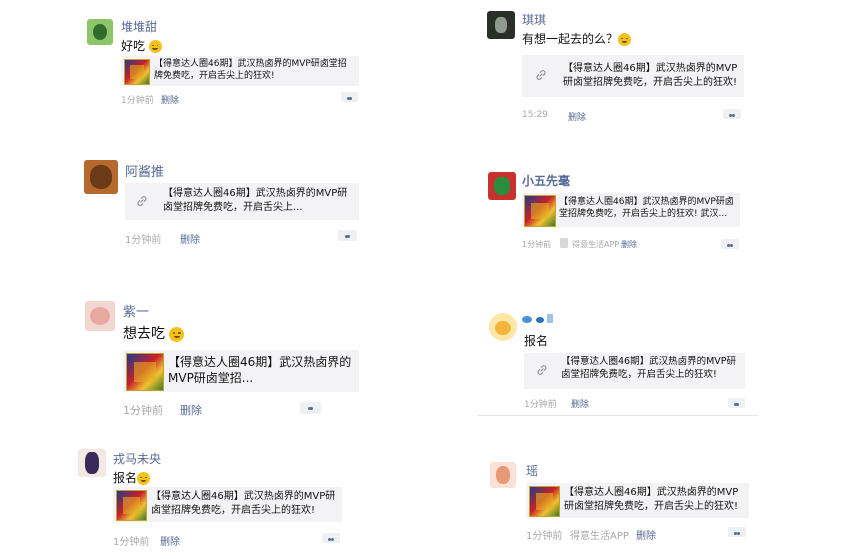  I want to click on post-text: 想去吃, so click(154, 333).